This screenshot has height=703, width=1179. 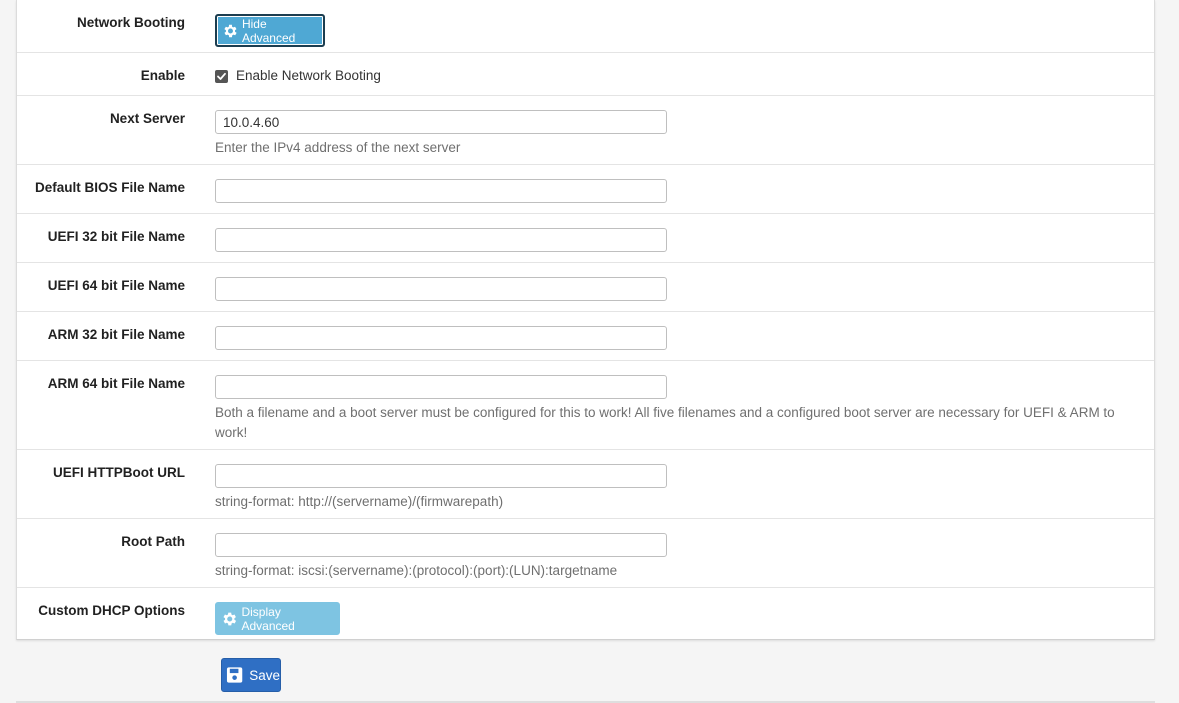 What do you see at coordinates (109, 187) in the screenshot?
I see `default-bios-label: Default BIOS File Name` at bounding box center [109, 187].